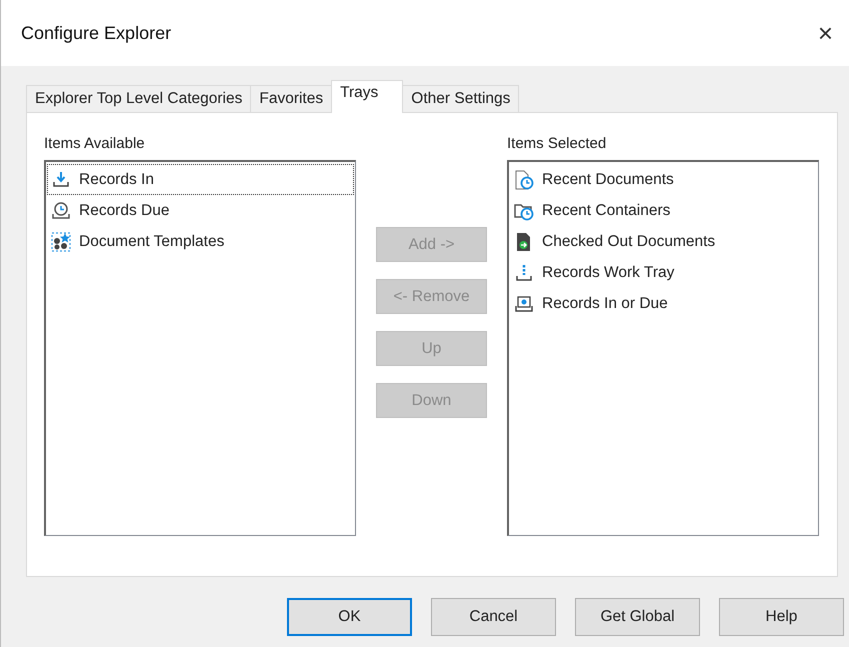 The width and height of the screenshot is (849, 647). What do you see at coordinates (61, 210) in the screenshot?
I see `clock-tray-icon` at bounding box center [61, 210].